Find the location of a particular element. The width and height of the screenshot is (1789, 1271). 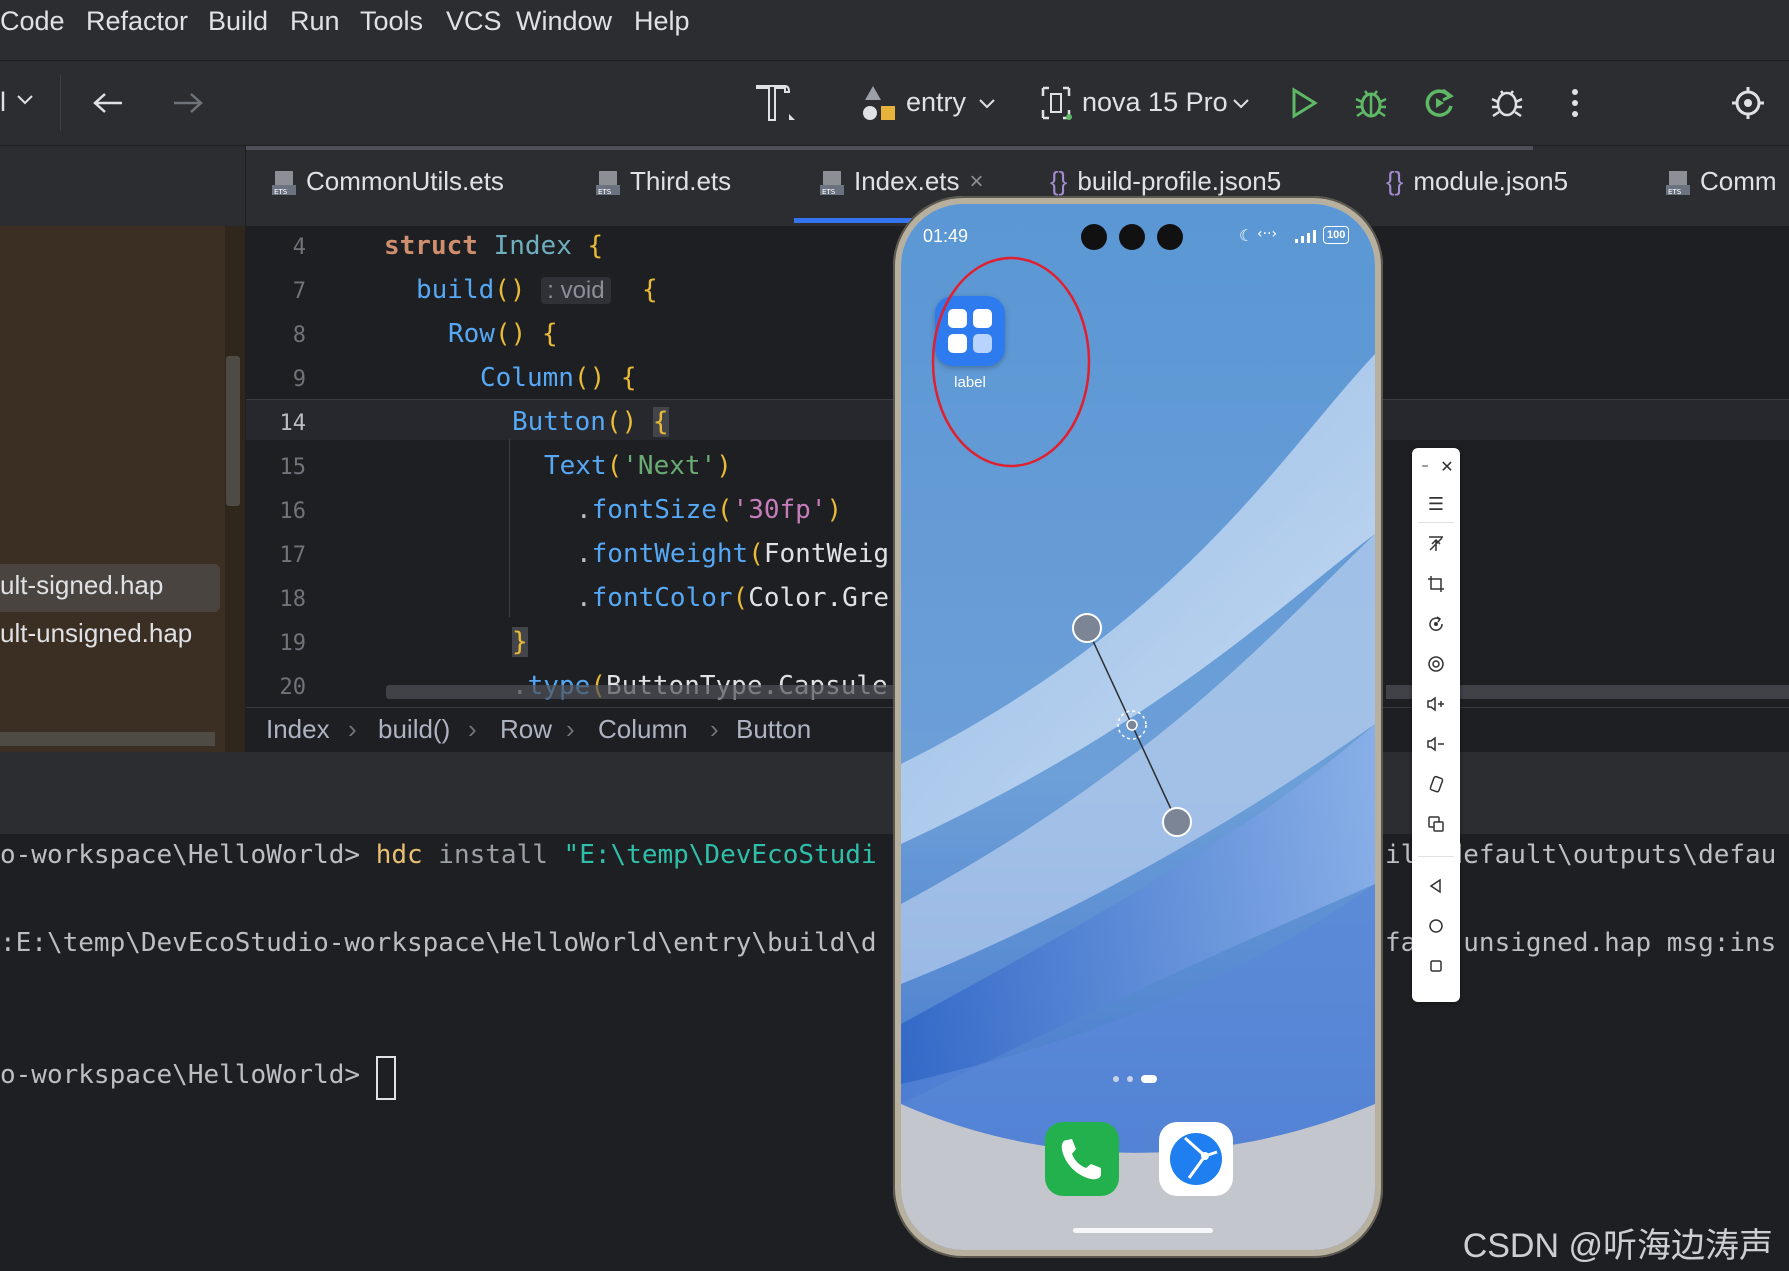

breadcrumb-item: Button is located at coordinates (773, 729).